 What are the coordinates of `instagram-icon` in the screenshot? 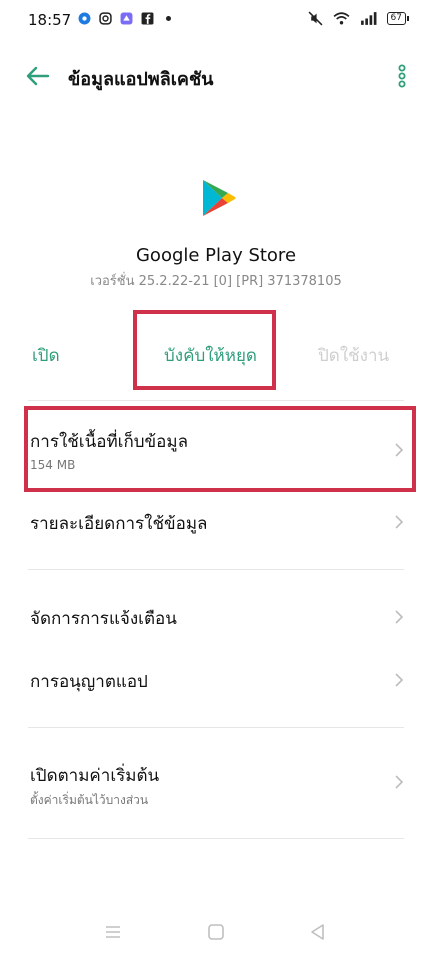 It's located at (105, 18).